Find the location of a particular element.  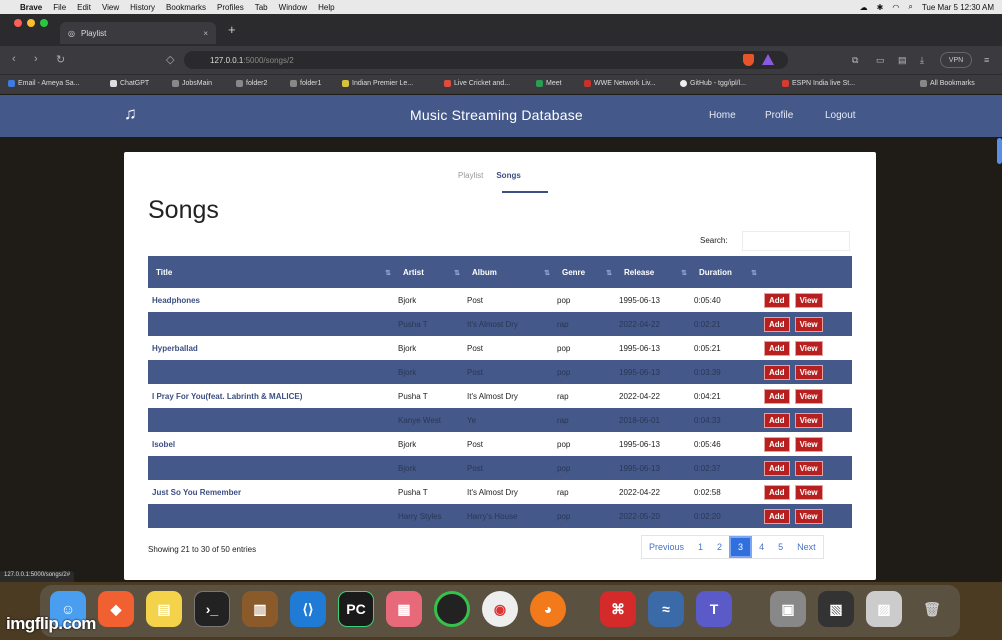

teams-icon: T is located at coordinates (714, 609).